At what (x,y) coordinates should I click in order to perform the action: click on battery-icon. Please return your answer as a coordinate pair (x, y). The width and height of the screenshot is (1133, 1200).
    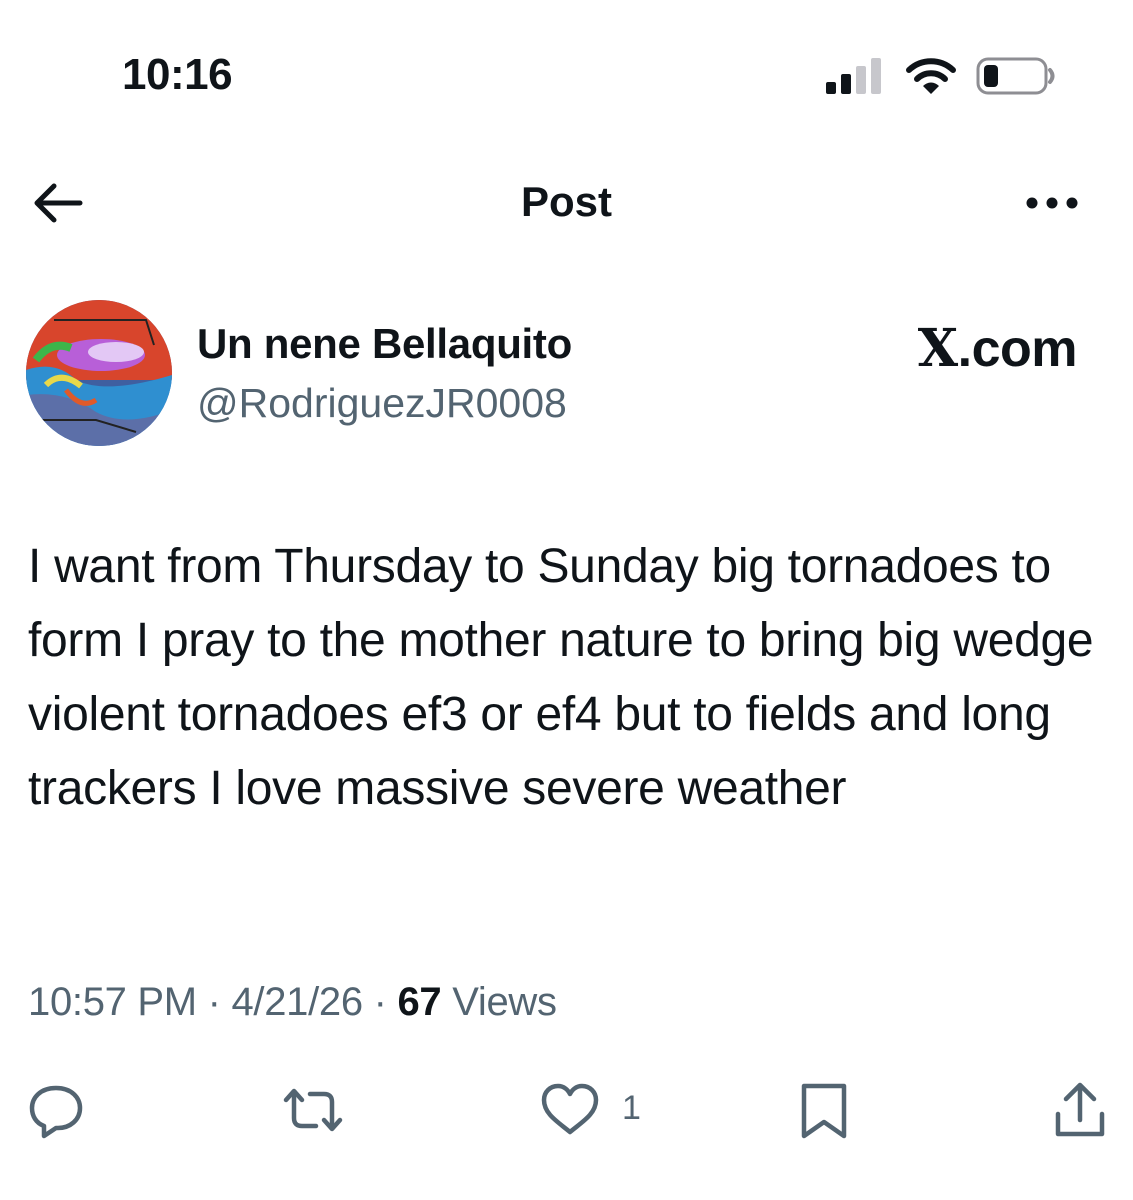
    Looking at the image, I should click on (1015, 76).